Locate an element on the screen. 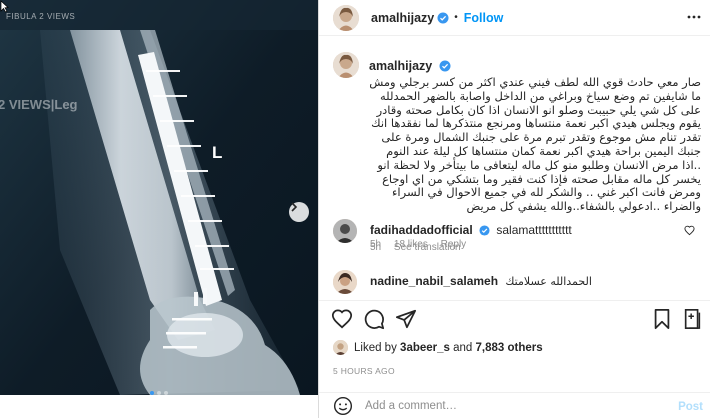 The image size is (710, 418). comment-body: nadine_nabil_salameh الحمدالله عسلامتك is located at coordinates (481, 281).